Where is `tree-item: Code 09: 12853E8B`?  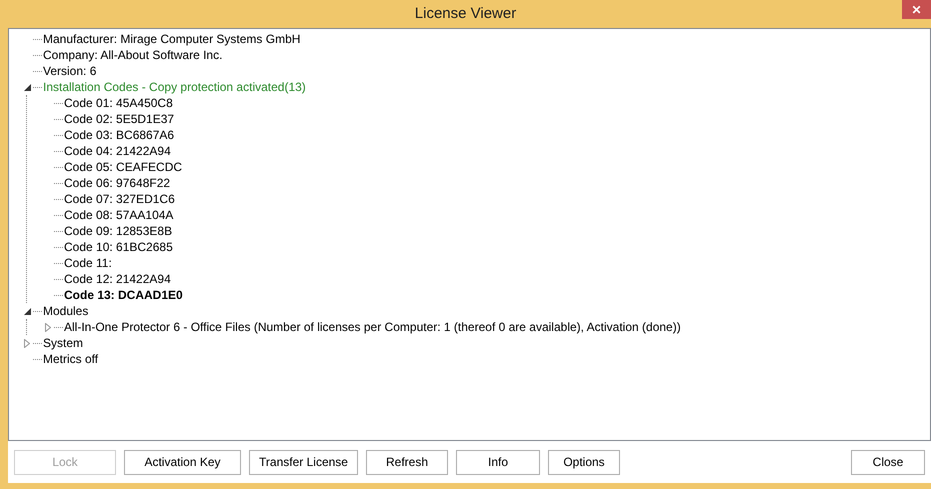
tree-item: Code 09: 12853E8B is located at coordinates (118, 231).